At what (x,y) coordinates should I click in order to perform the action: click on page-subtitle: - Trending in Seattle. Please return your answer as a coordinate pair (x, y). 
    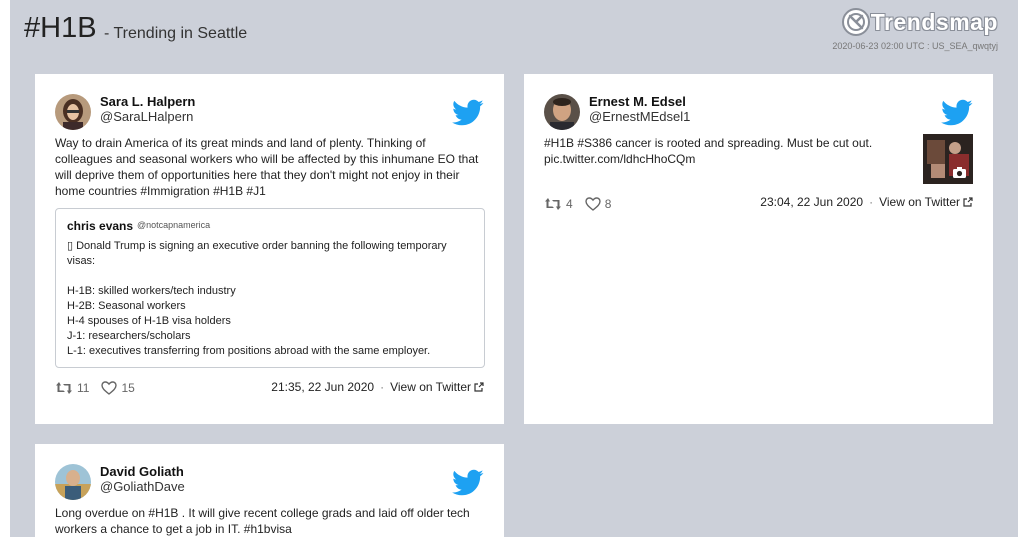
    Looking at the image, I should click on (176, 33).